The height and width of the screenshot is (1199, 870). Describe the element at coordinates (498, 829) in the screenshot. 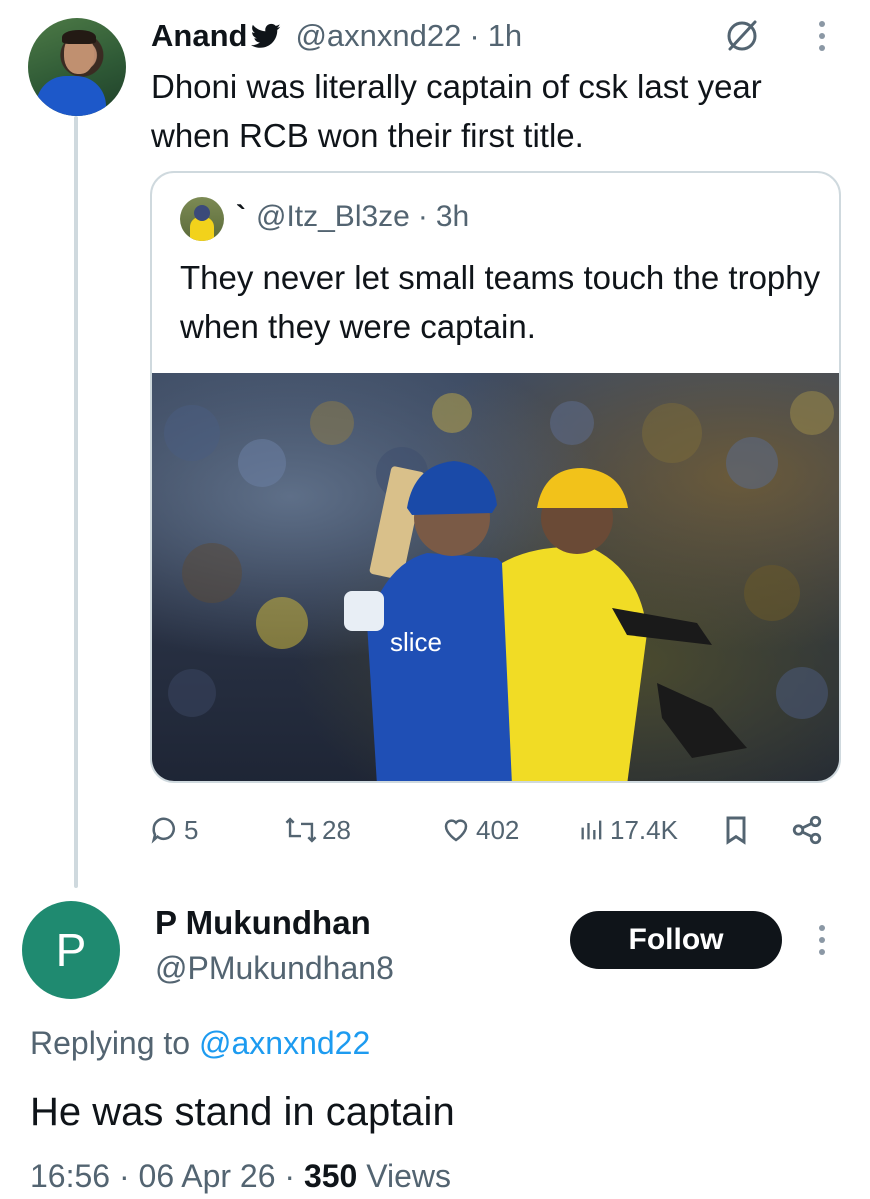

I see `like-count: 402` at that location.